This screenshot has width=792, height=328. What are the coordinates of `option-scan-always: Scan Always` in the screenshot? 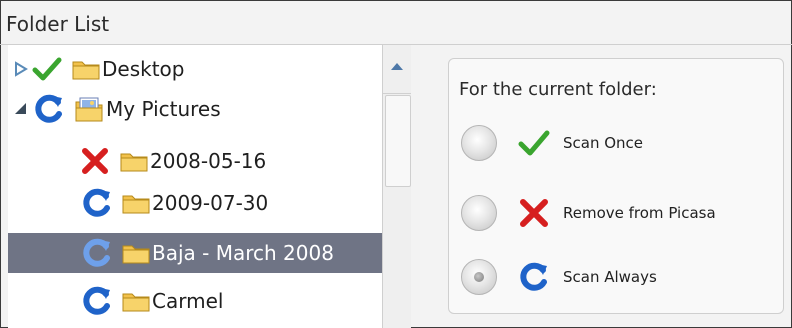 It's located at (559, 277).